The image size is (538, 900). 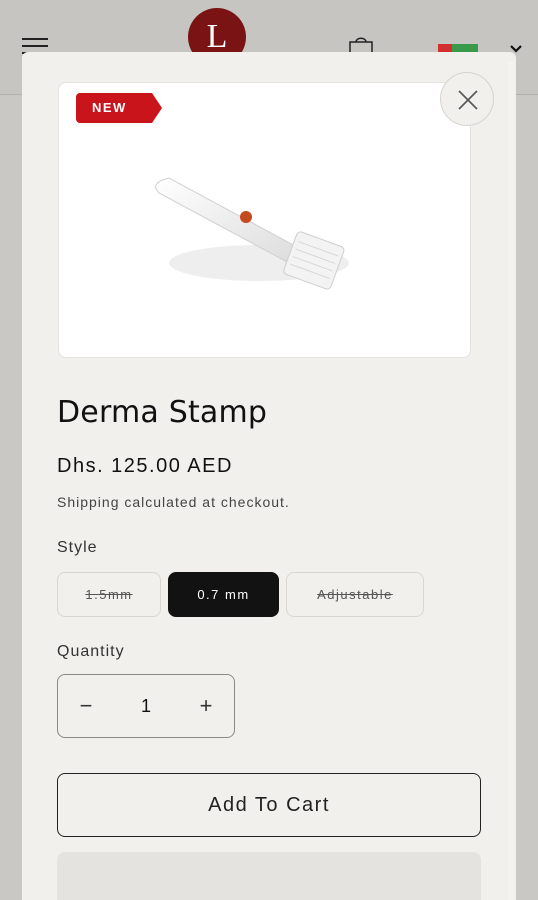 What do you see at coordinates (77, 547) in the screenshot?
I see `style-label: Style` at bounding box center [77, 547].